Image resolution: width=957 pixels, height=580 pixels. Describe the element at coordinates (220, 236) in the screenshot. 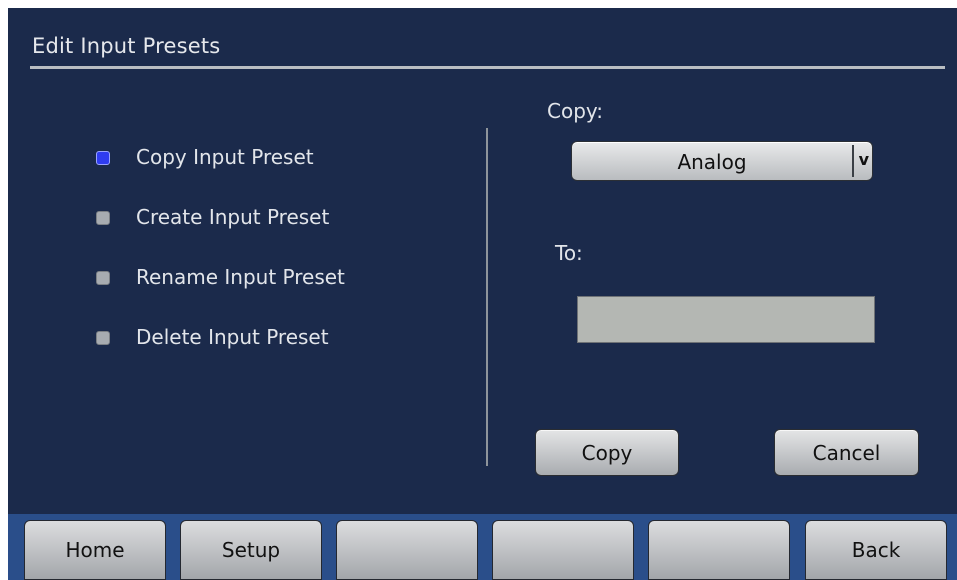

I see `option-create-input-preset: Create Input Preset` at that location.